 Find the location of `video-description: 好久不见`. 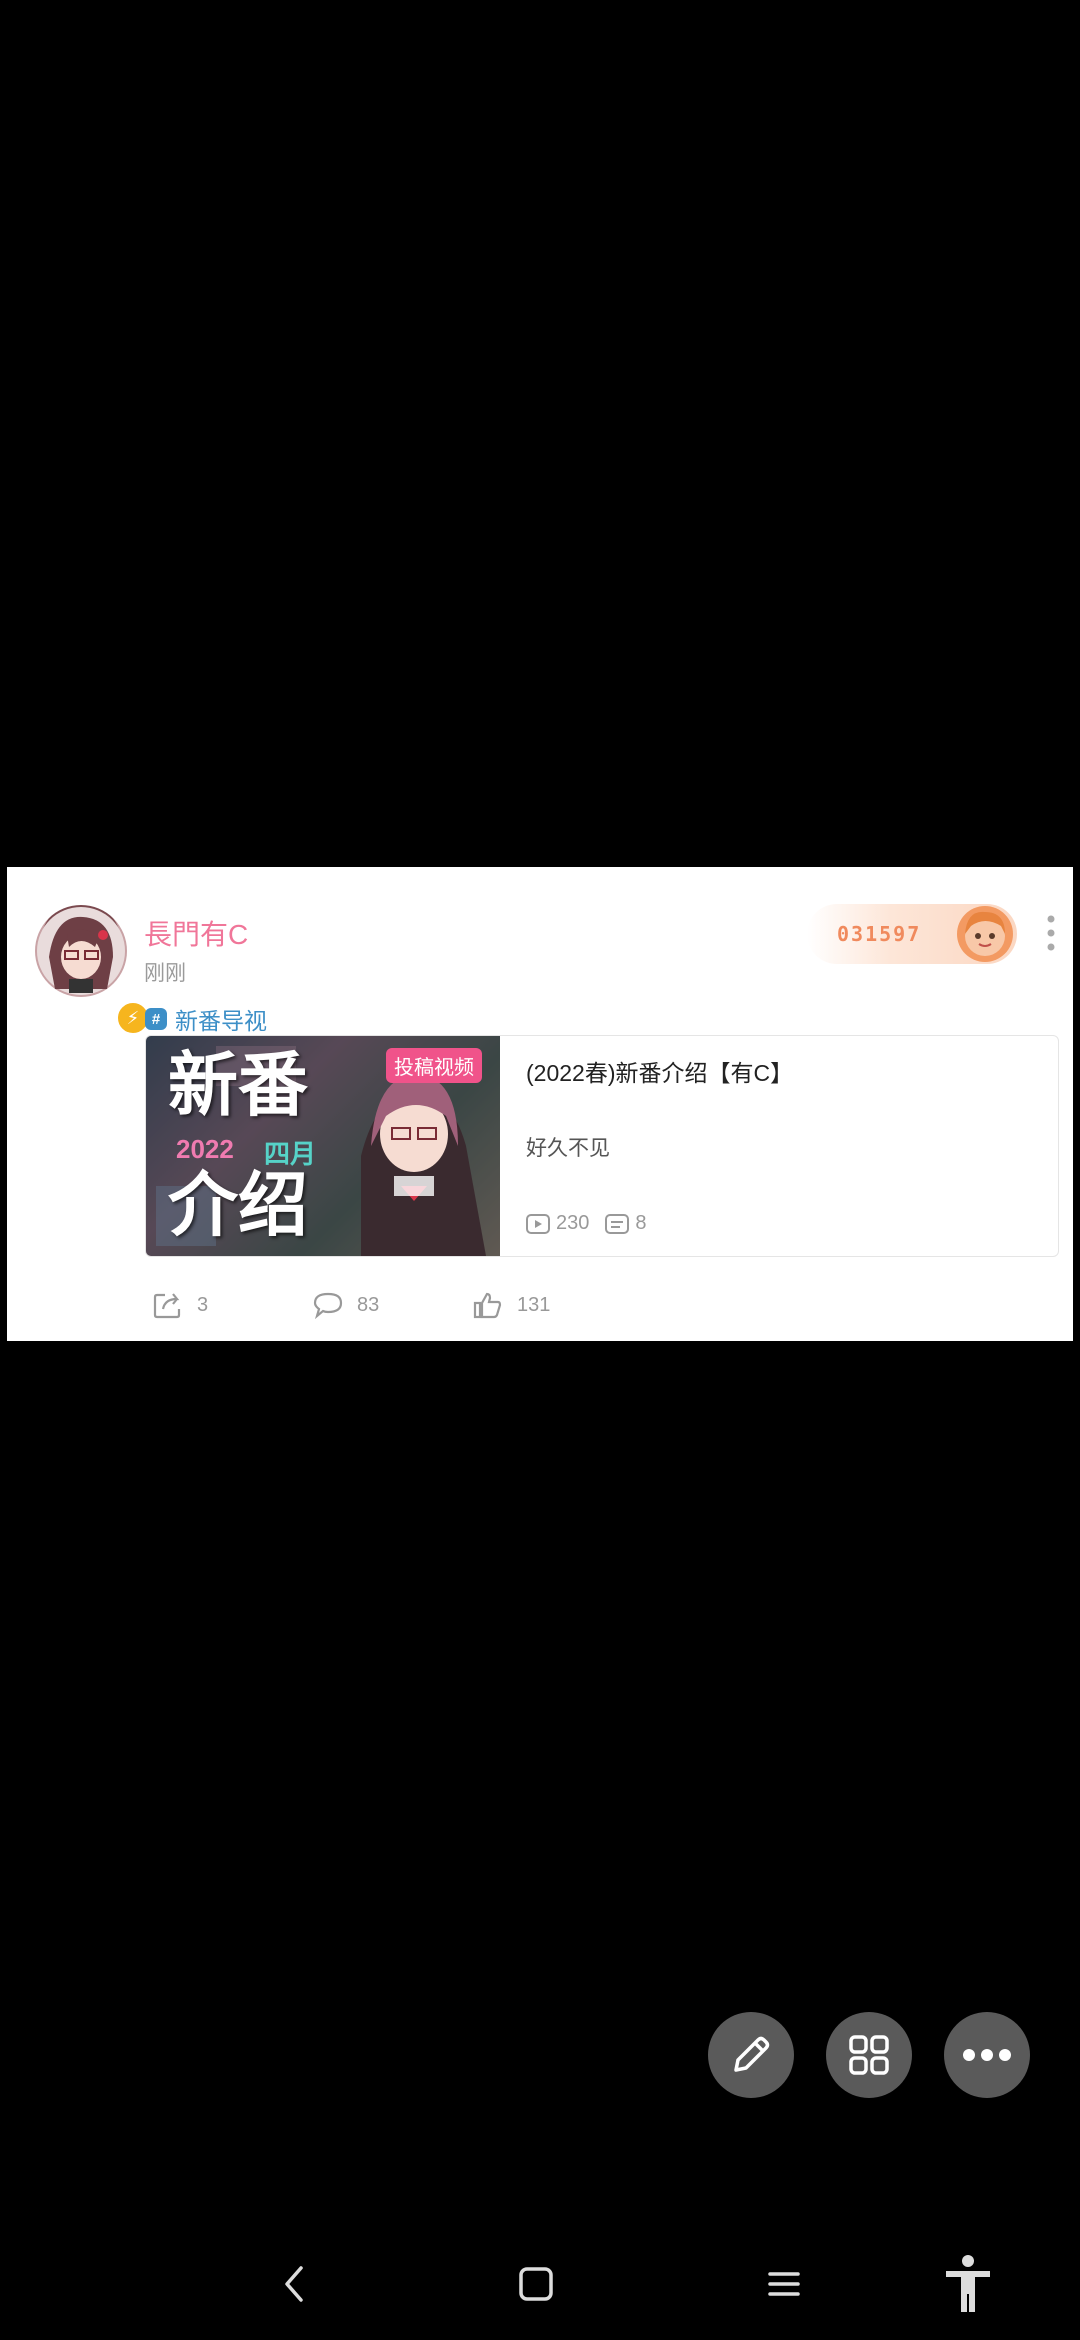

video-description: 好久不见 is located at coordinates (568, 1148).